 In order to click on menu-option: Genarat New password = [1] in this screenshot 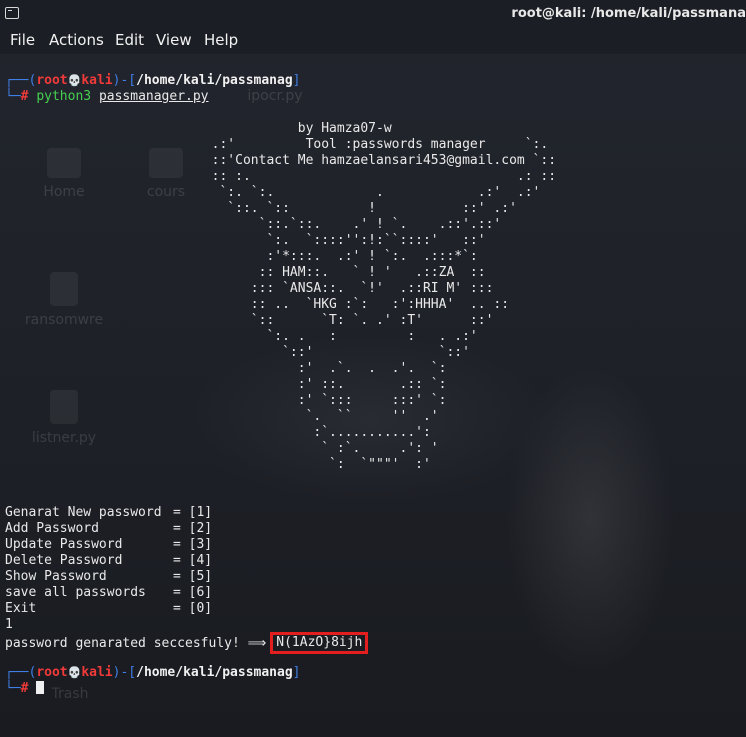, I will do `click(108, 513)`.